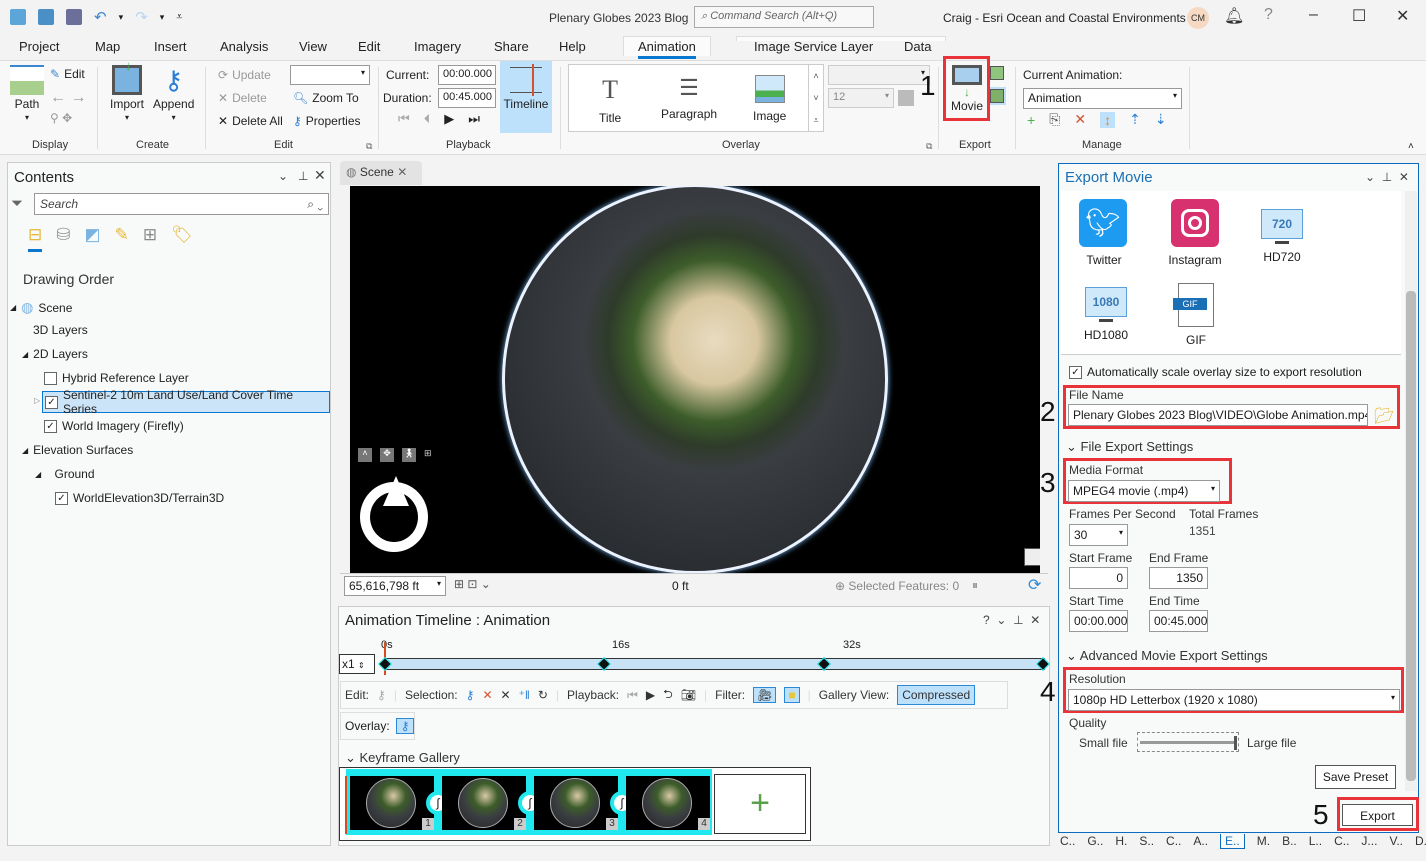  Describe the element at coordinates (63, 238) in the screenshot. I see `data-source-icon: ⛁` at that location.